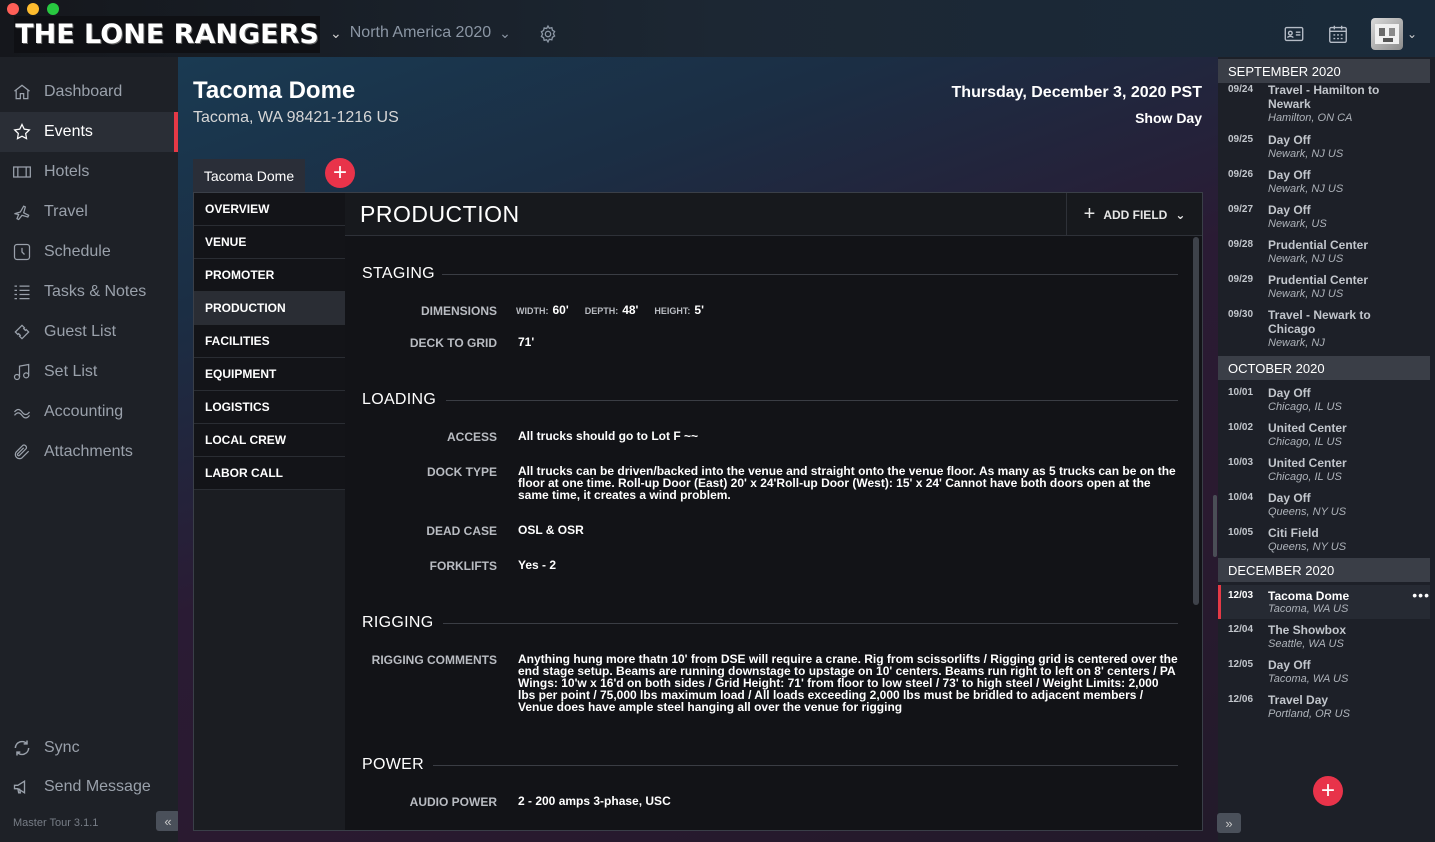 The width and height of the screenshot is (1435, 842). What do you see at coordinates (1386, 34) in the screenshot?
I see `avatar` at bounding box center [1386, 34].